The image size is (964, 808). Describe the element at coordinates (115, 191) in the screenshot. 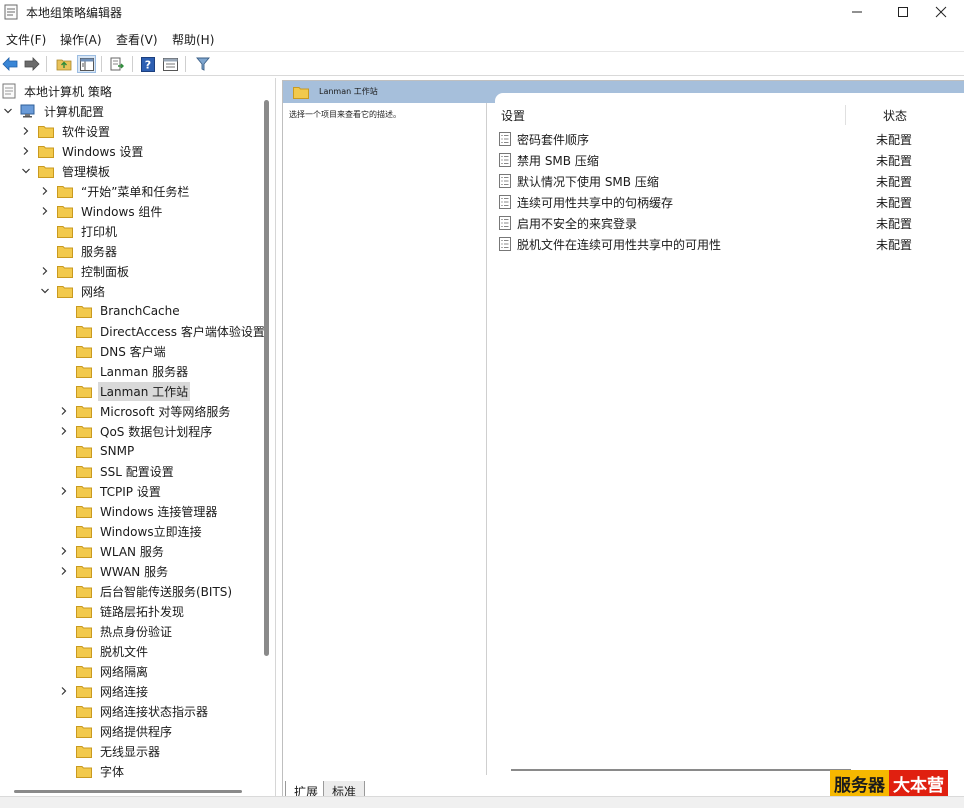

I see `tree-item-start-menu: “开始”菜单和任务栏` at that location.